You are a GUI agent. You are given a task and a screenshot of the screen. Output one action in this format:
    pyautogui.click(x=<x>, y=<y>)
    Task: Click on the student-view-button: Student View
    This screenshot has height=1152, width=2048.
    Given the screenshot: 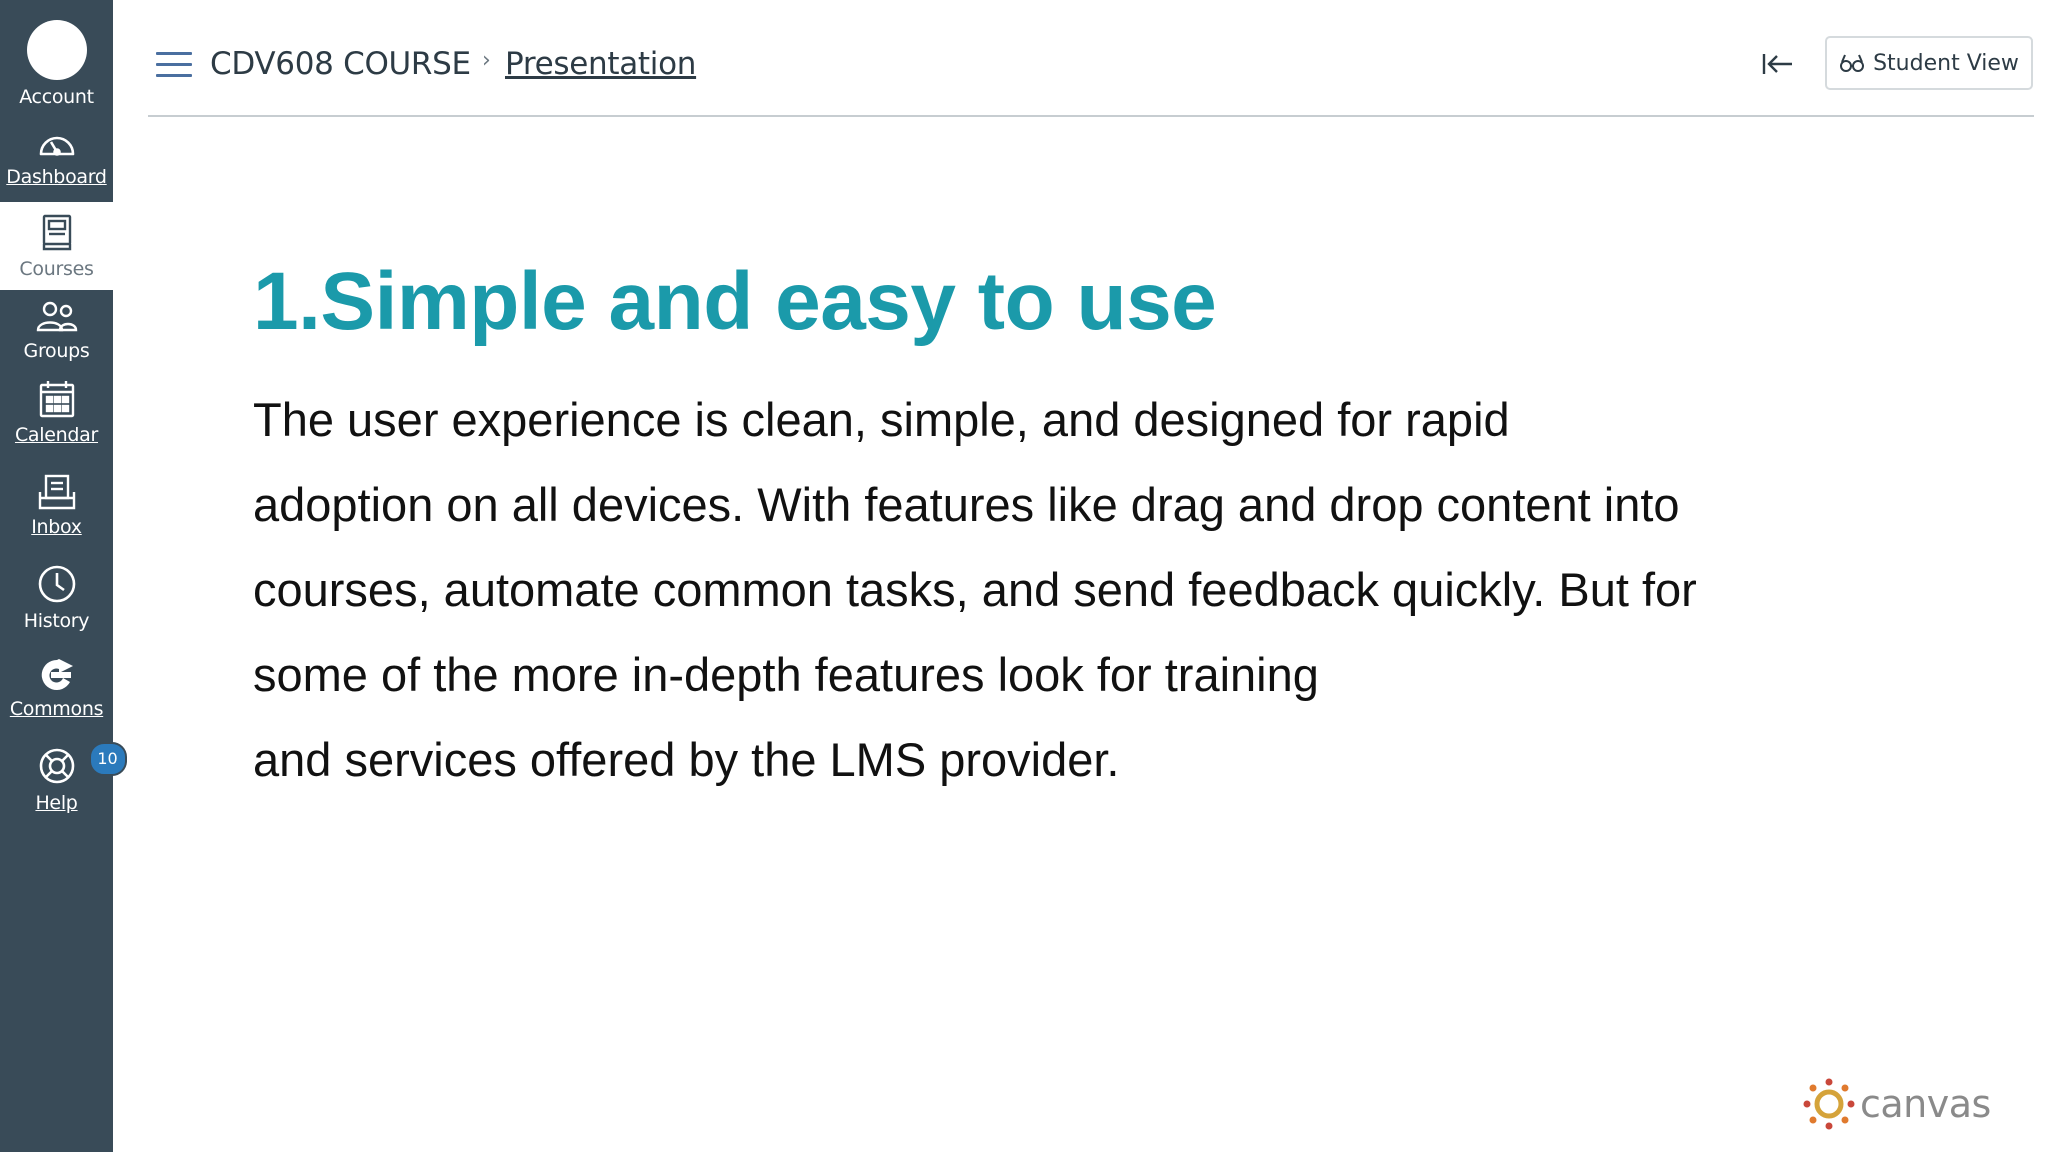 What is the action you would take?
    pyautogui.click(x=1929, y=63)
    